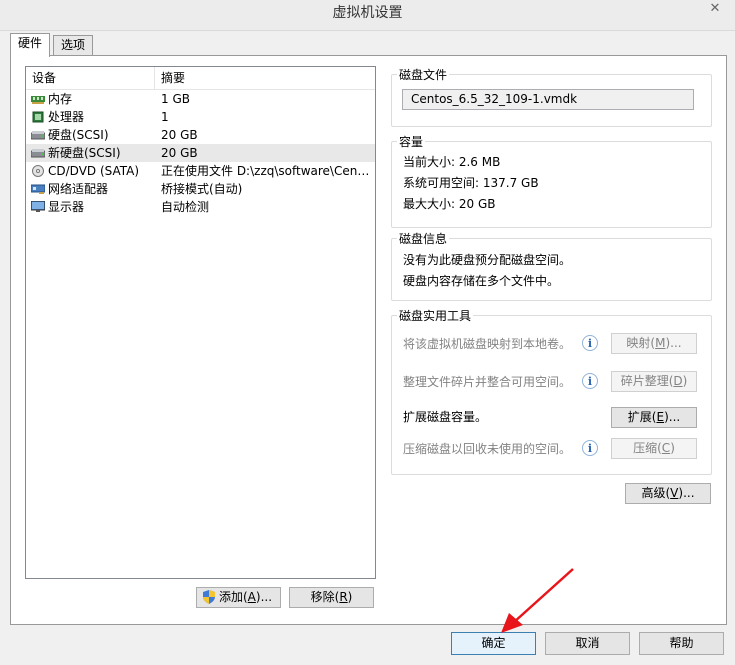  Describe the element at coordinates (200, 99) in the screenshot. I see `device-row-memory: 内存 1 GB` at that location.